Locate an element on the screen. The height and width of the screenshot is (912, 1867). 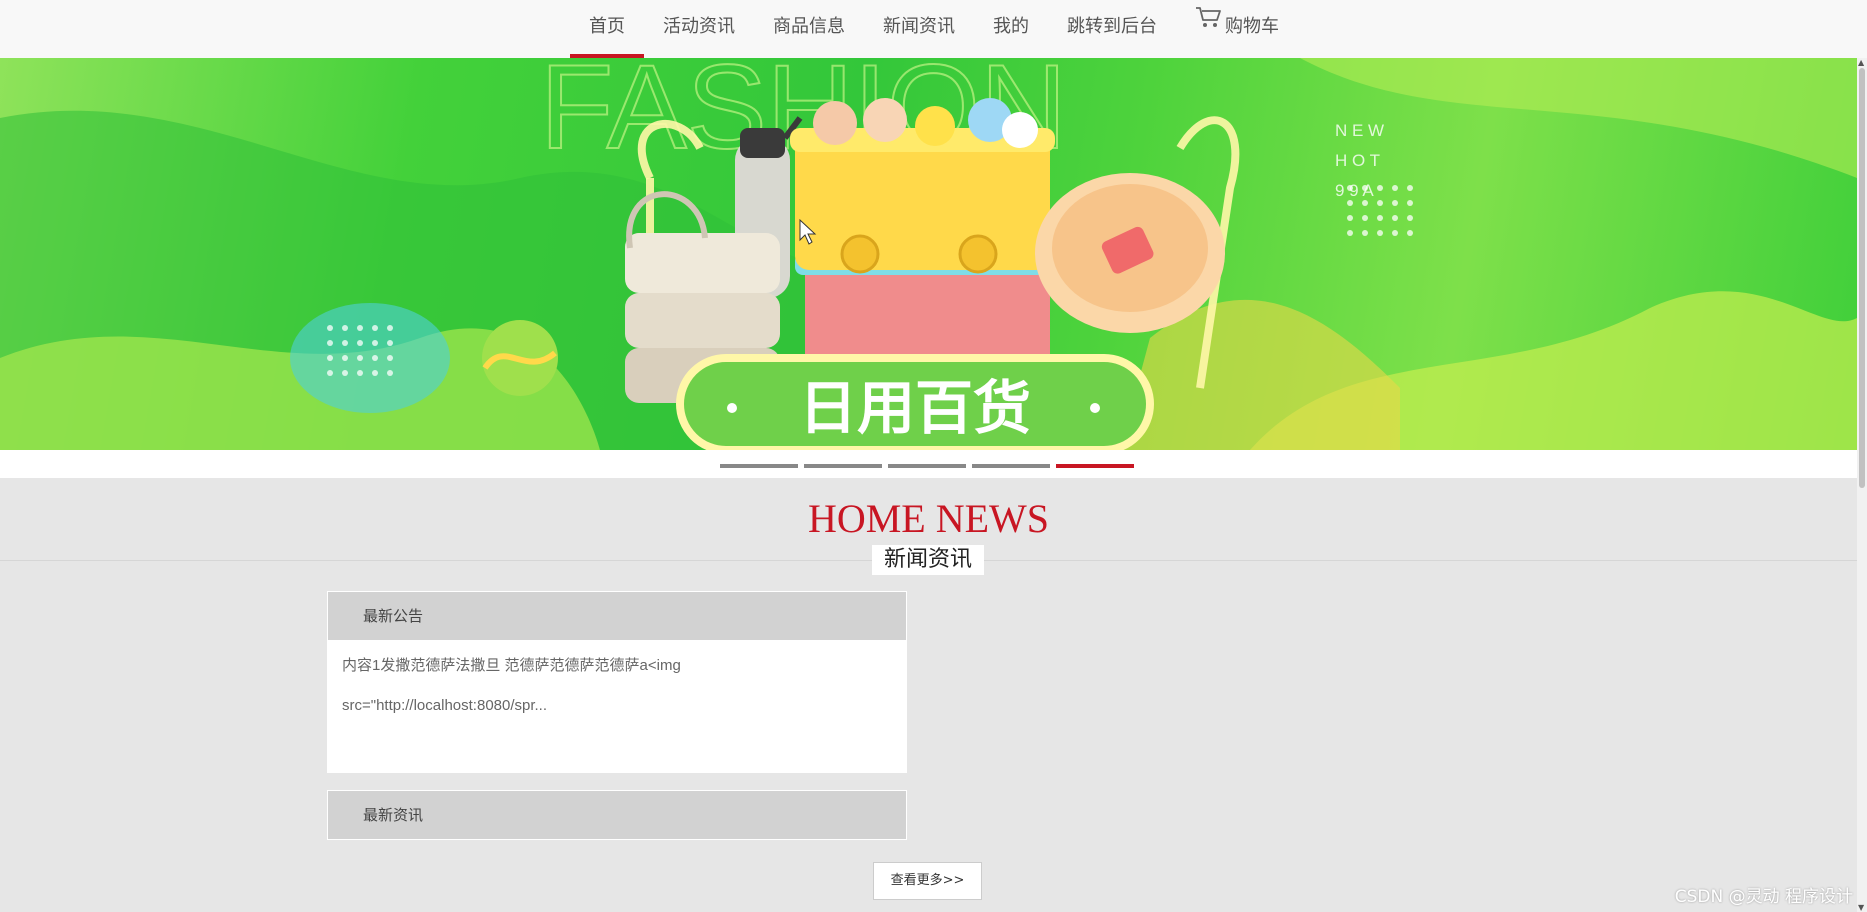
nav-item-label: 我的 is located at coordinates (1011, 26).